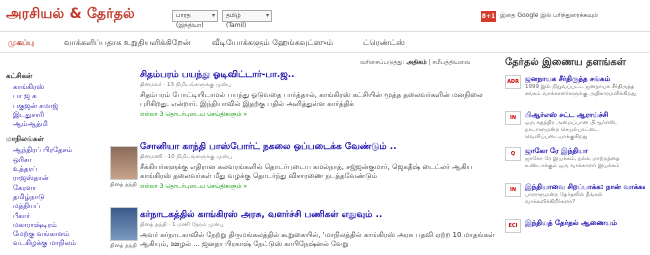  Describe the element at coordinates (53, 160) in the screenshot. I see `sidebar-item-state: ஒரிசா` at that location.